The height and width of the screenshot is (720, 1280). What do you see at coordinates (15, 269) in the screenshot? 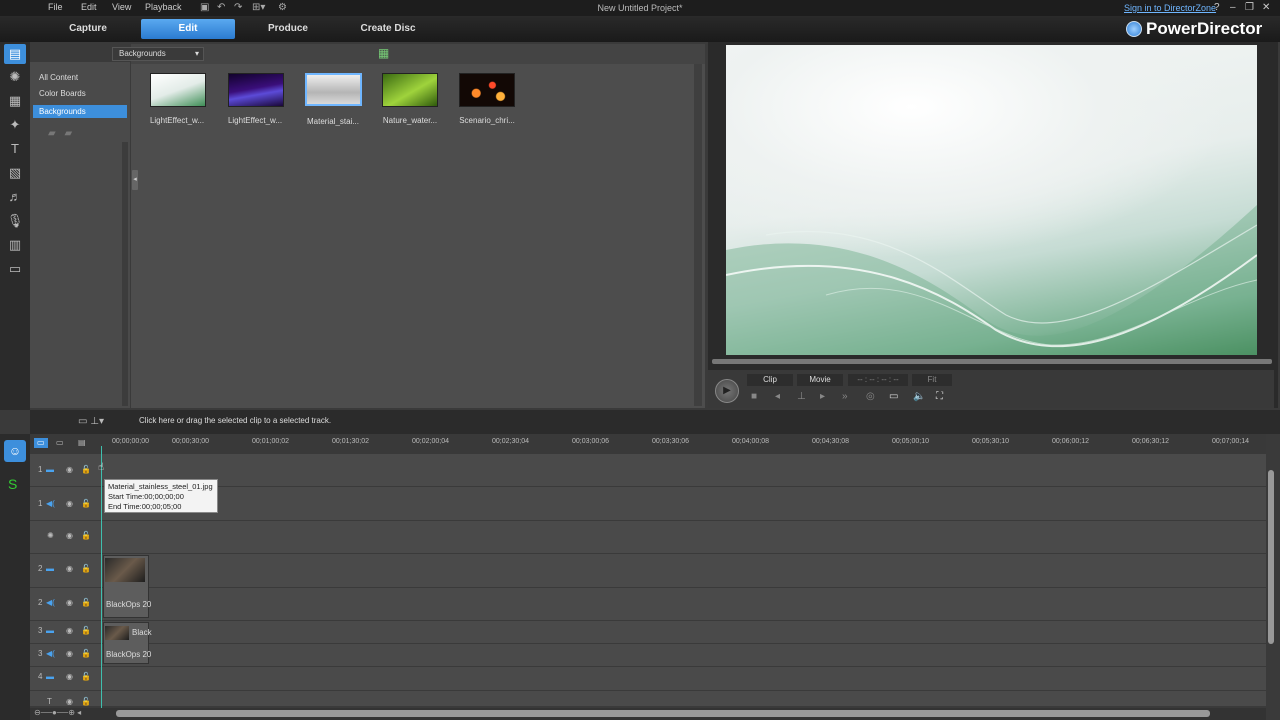
I see `subtitle-room-icon: ▭` at bounding box center [15, 269].